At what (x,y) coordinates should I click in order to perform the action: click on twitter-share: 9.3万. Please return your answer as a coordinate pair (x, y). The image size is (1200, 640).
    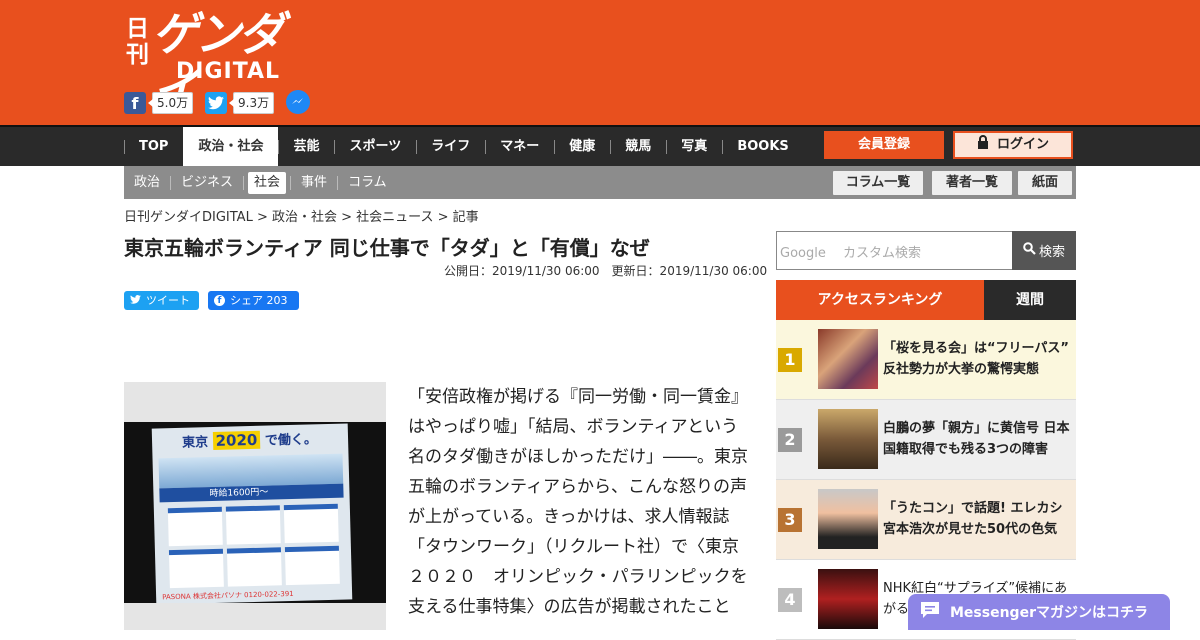
    Looking at the image, I should click on (240, 103).